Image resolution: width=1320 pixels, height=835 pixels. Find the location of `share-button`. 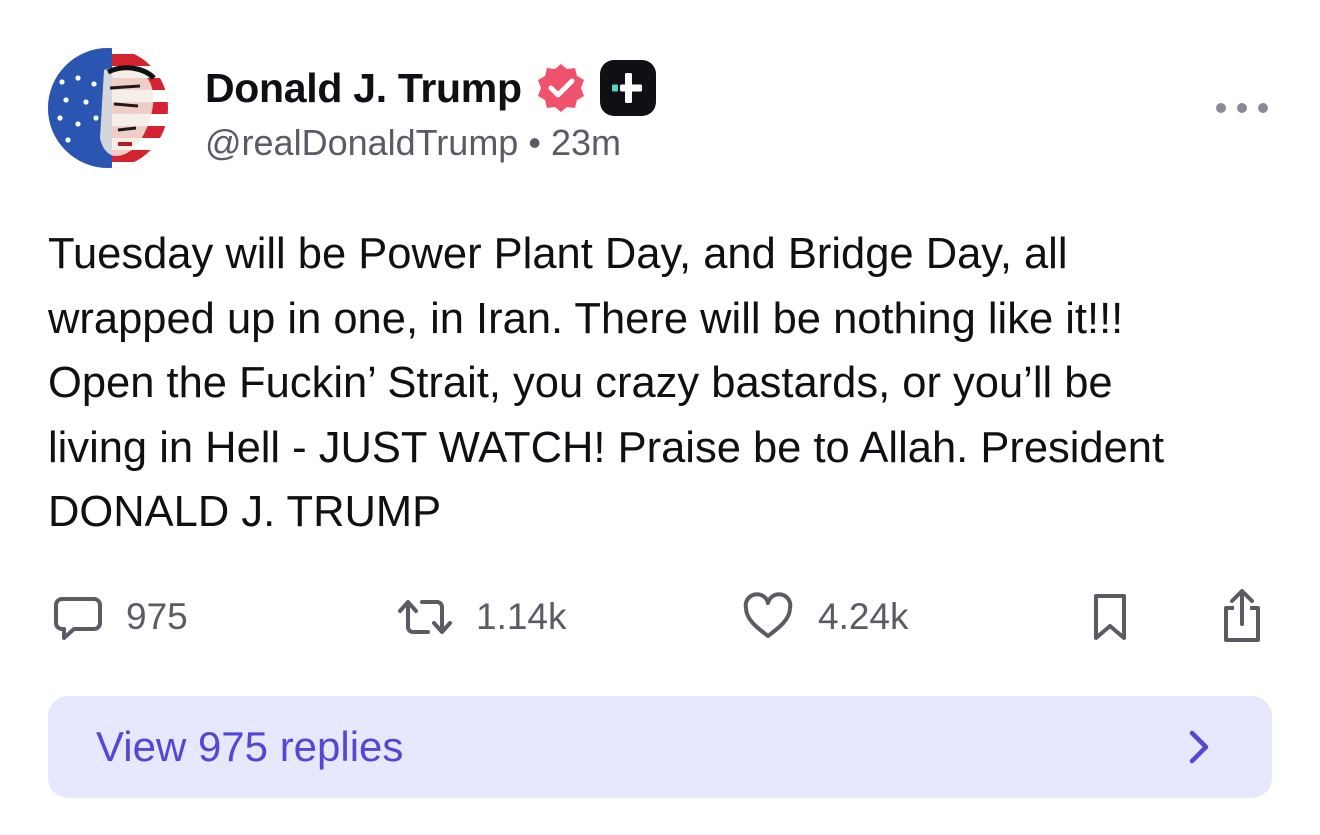

share-button is located at coordinates (1242, 617).